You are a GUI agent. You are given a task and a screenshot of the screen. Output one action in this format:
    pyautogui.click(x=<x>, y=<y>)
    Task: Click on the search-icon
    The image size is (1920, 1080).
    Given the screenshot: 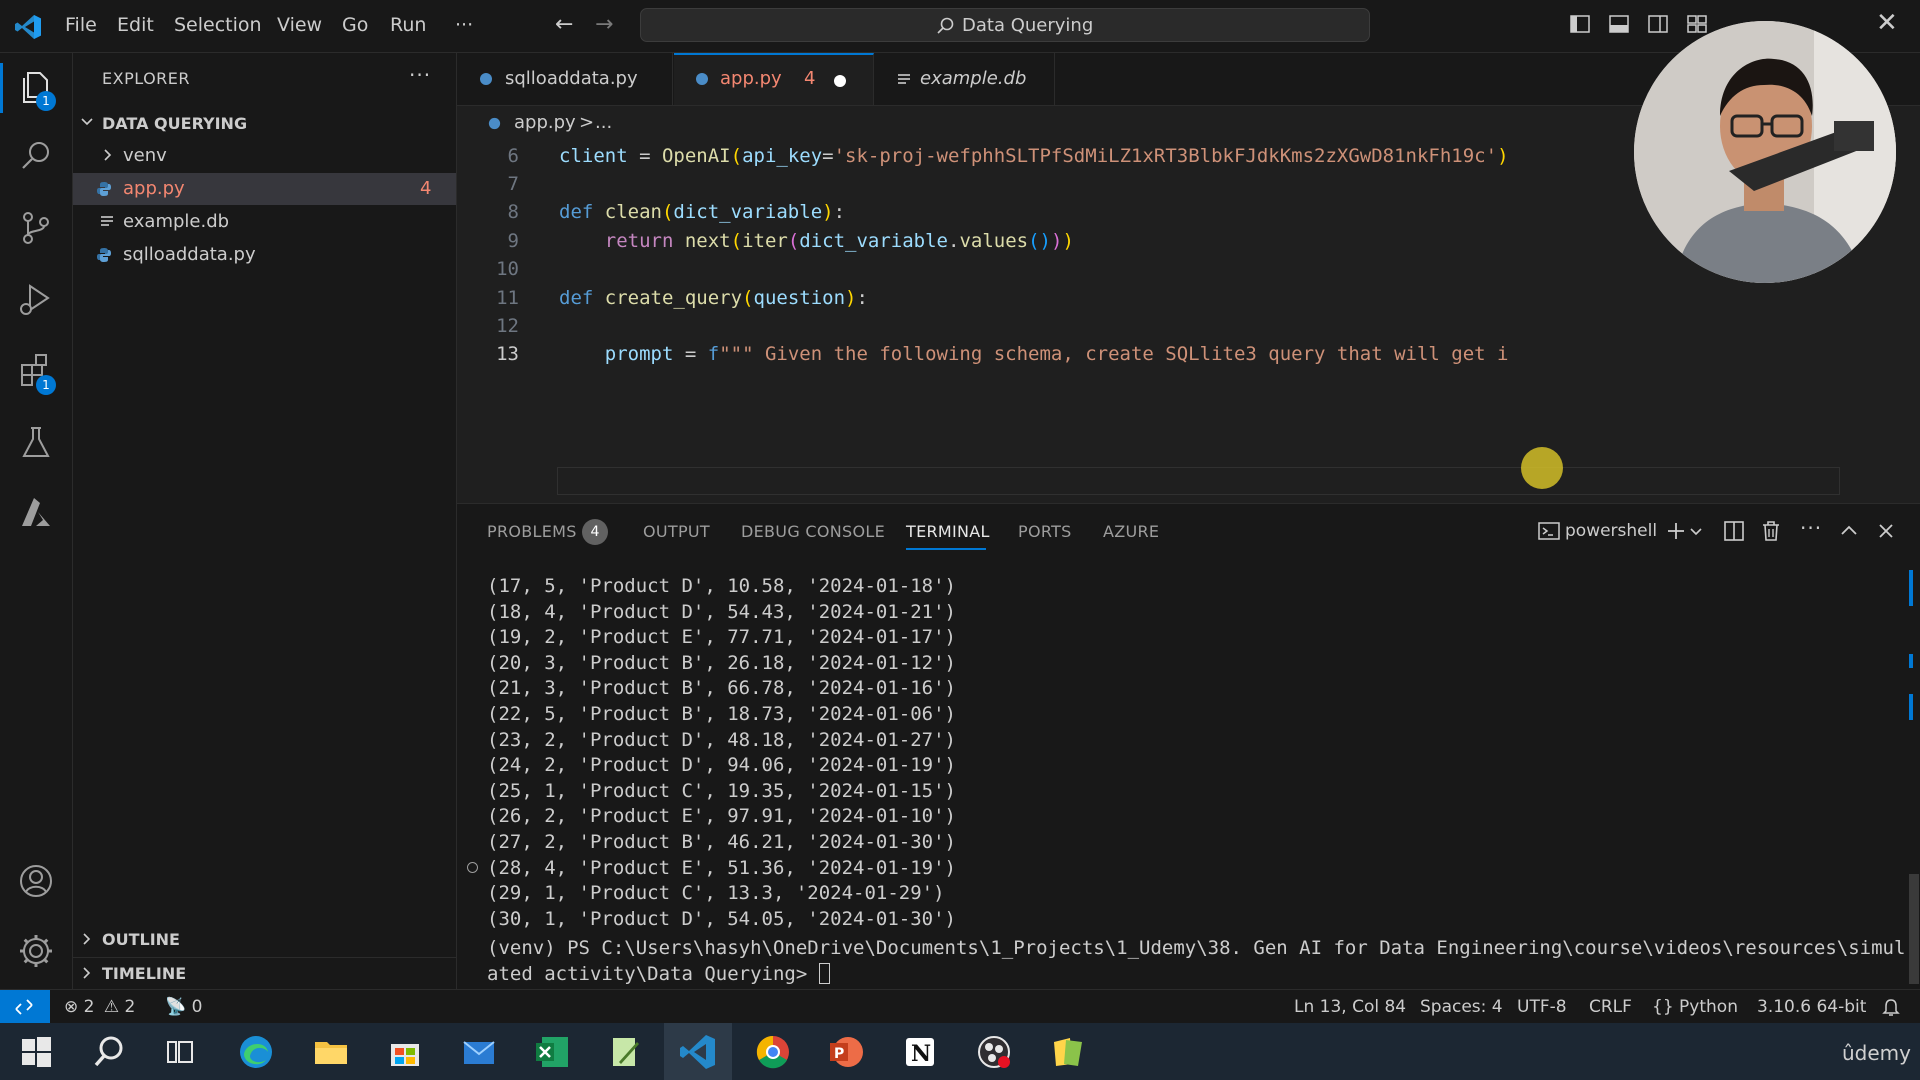 What is the action you would take?
    pyautogui.click(x=36, y=156)
    